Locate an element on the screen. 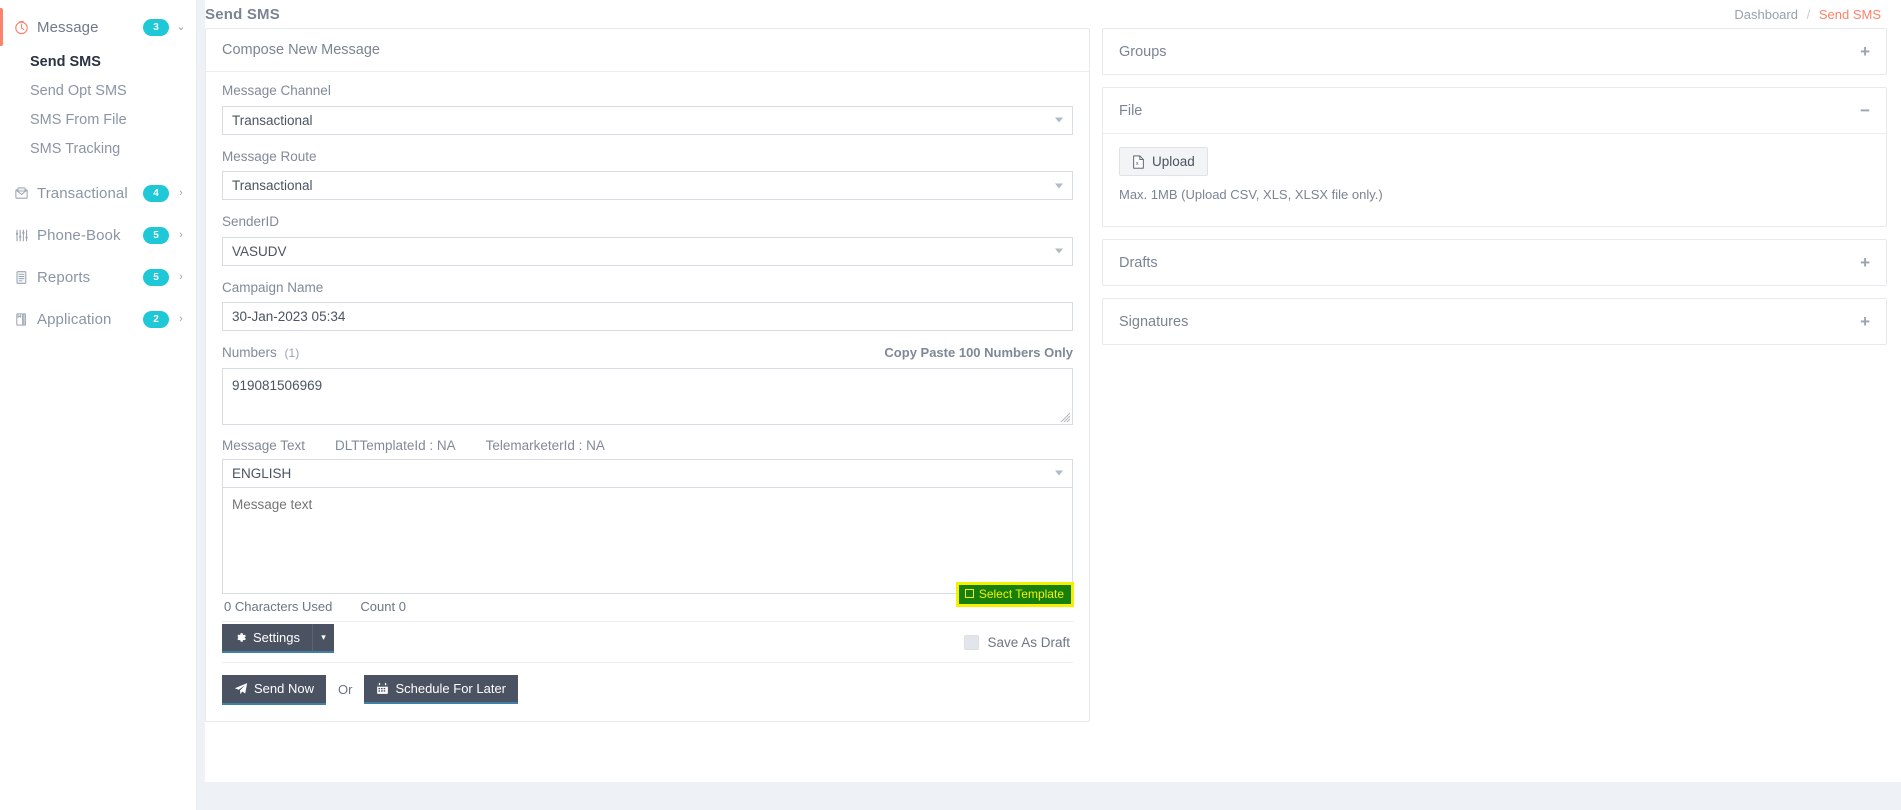  panel-drafts: Drafts + is located at coordinates (1494, 262).